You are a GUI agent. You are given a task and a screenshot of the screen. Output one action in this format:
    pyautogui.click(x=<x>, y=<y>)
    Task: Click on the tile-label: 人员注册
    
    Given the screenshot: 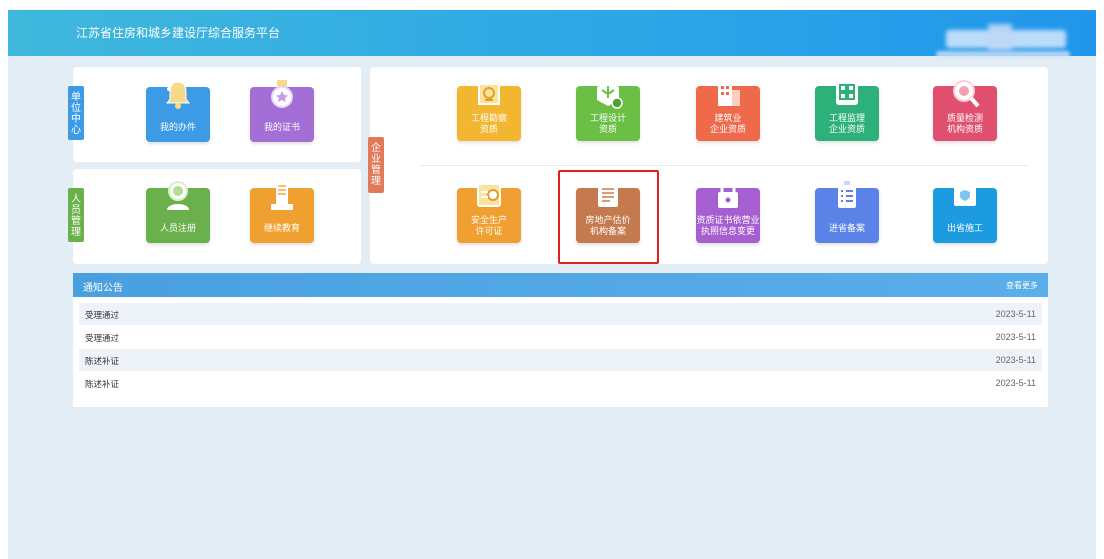 What is the action you would take?
    pyautogui.click(x=177, y=229)
    